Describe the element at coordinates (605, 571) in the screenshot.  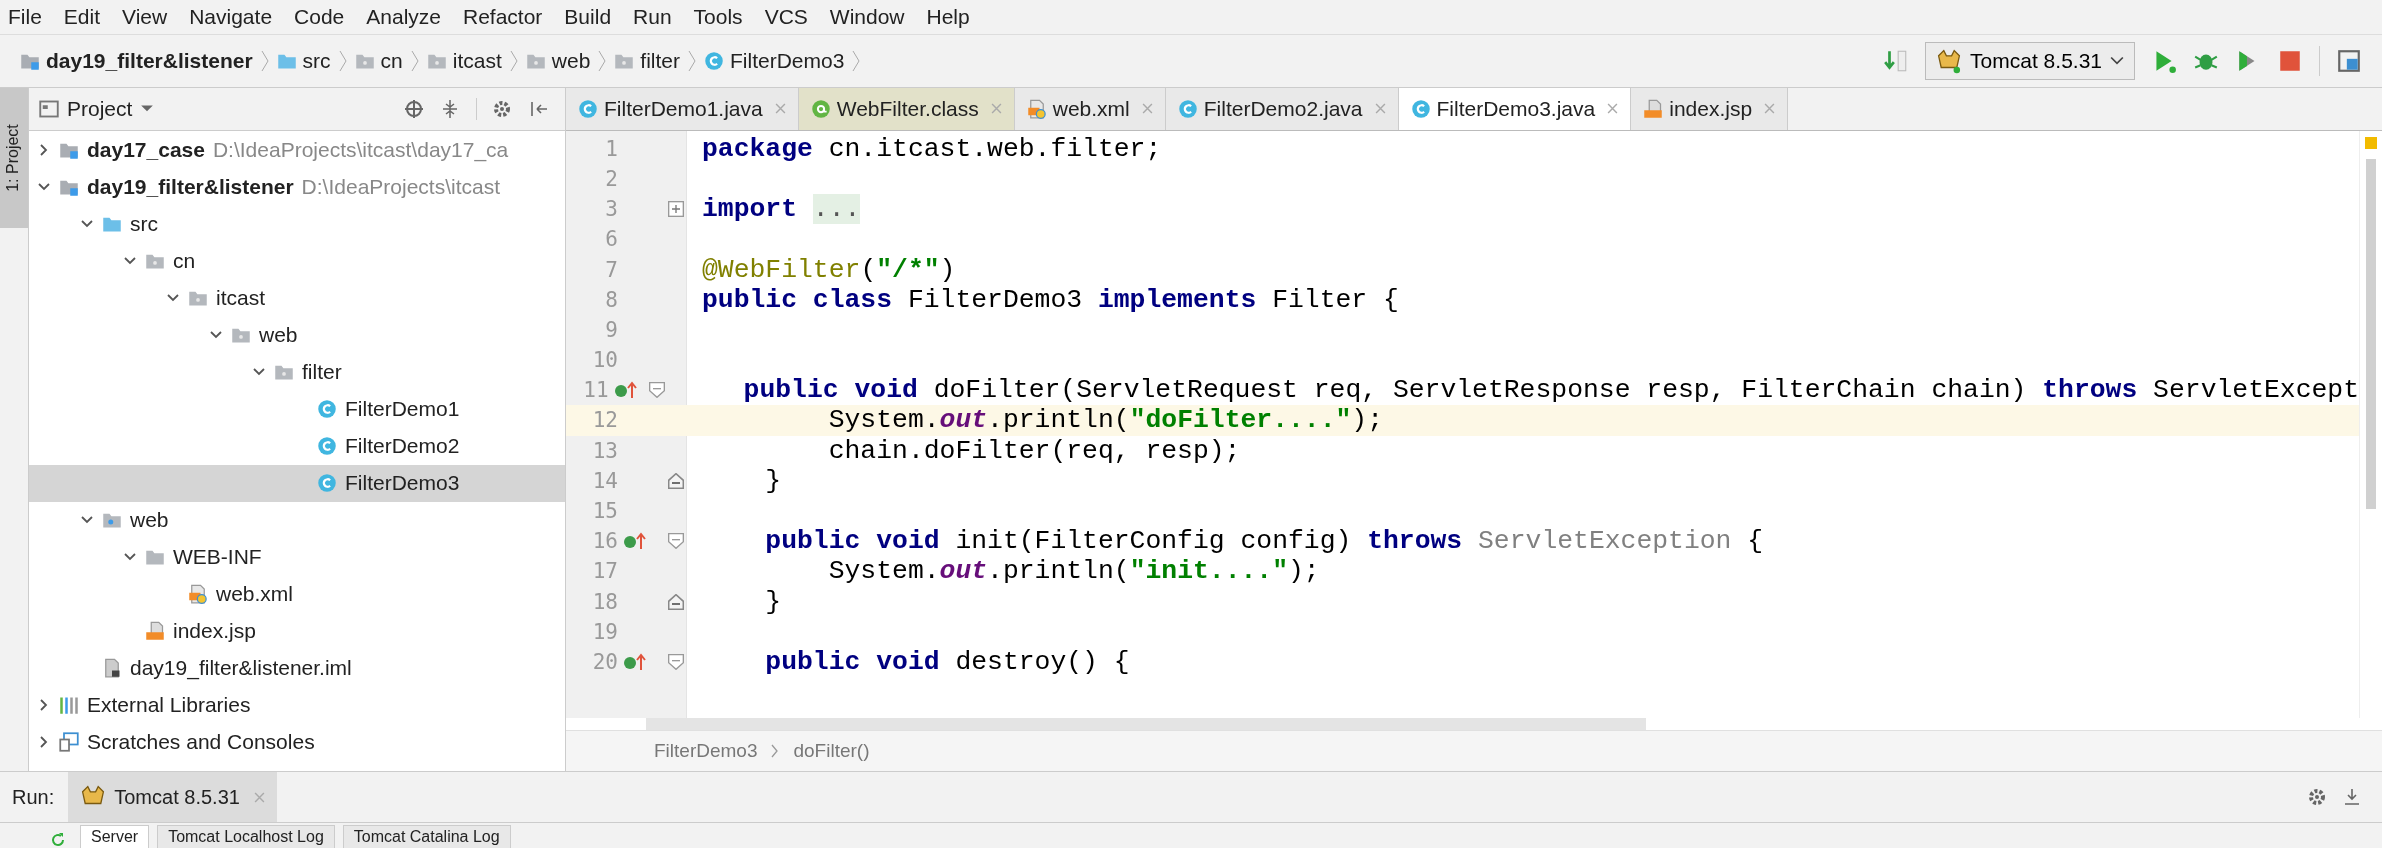
I see `line-number: 17` at that location.